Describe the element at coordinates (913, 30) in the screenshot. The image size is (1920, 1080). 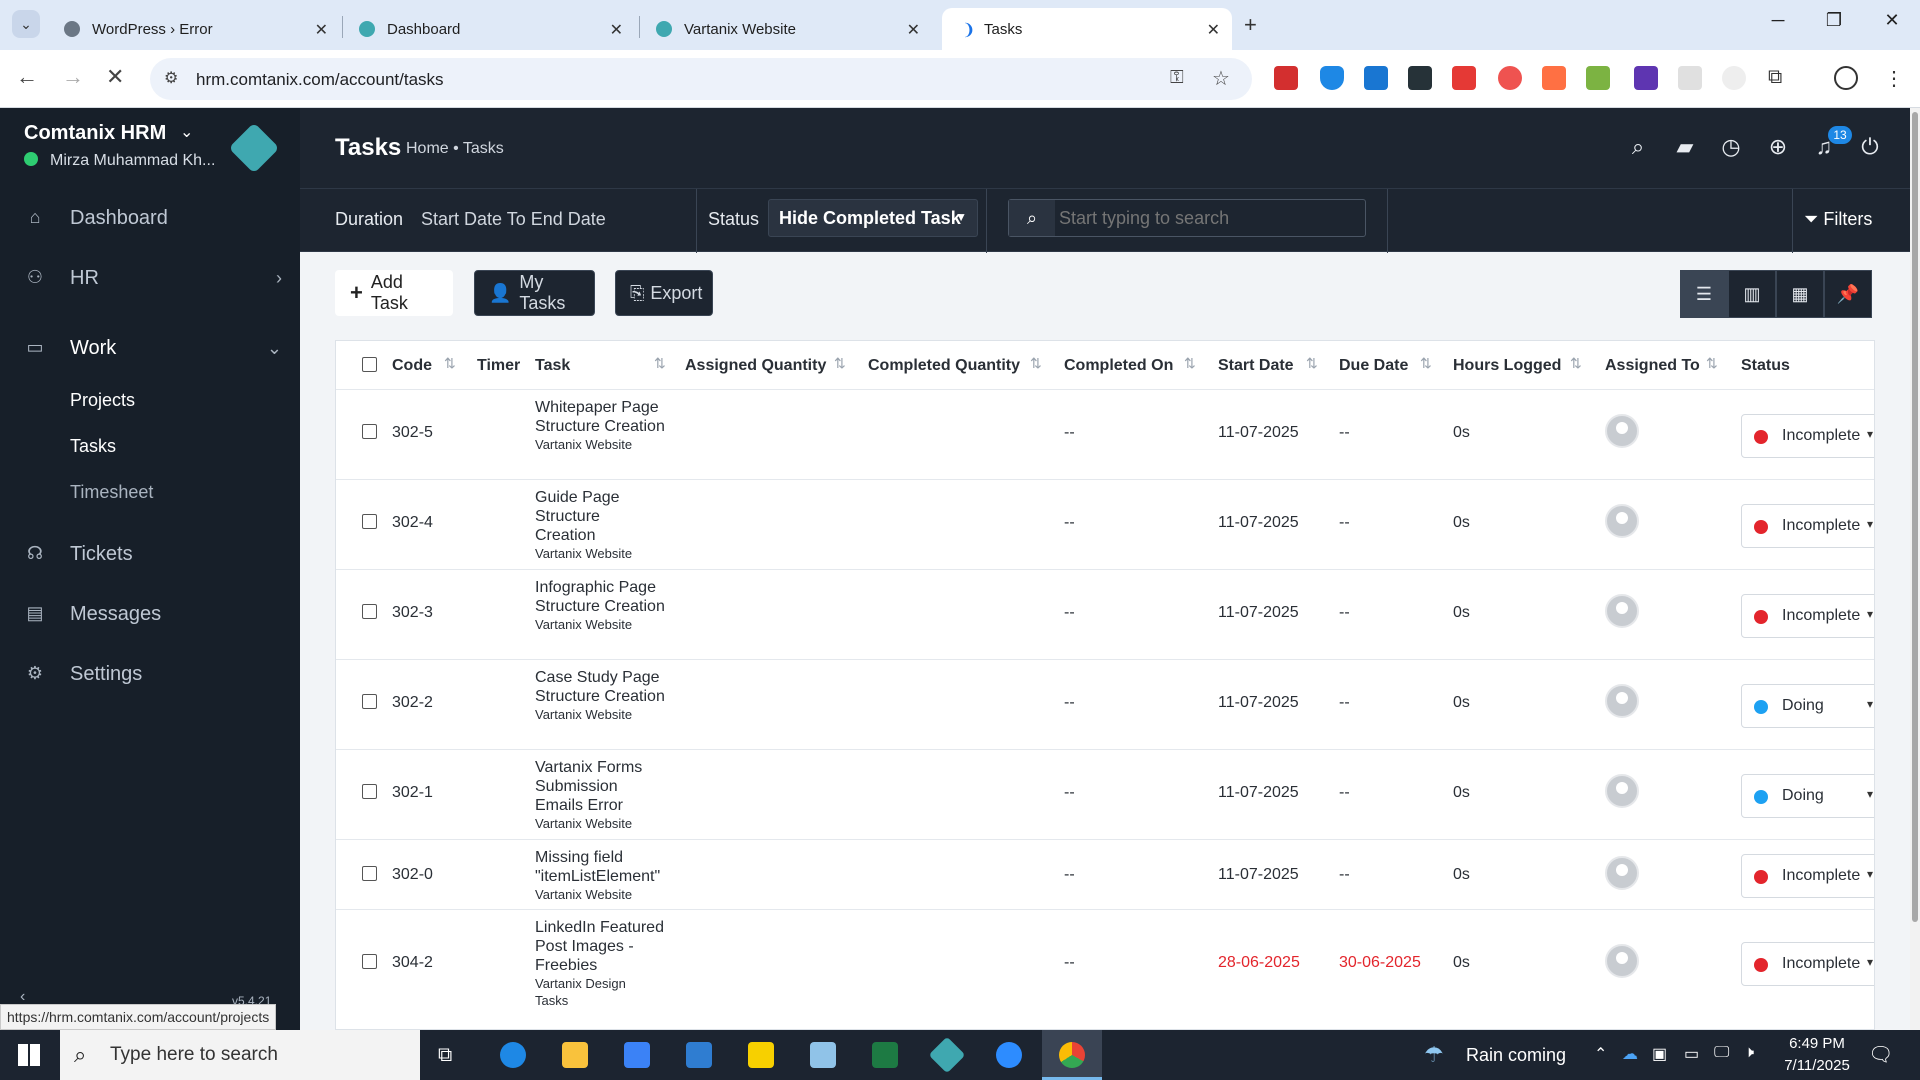
I see `close-icon: ✕` at that location.